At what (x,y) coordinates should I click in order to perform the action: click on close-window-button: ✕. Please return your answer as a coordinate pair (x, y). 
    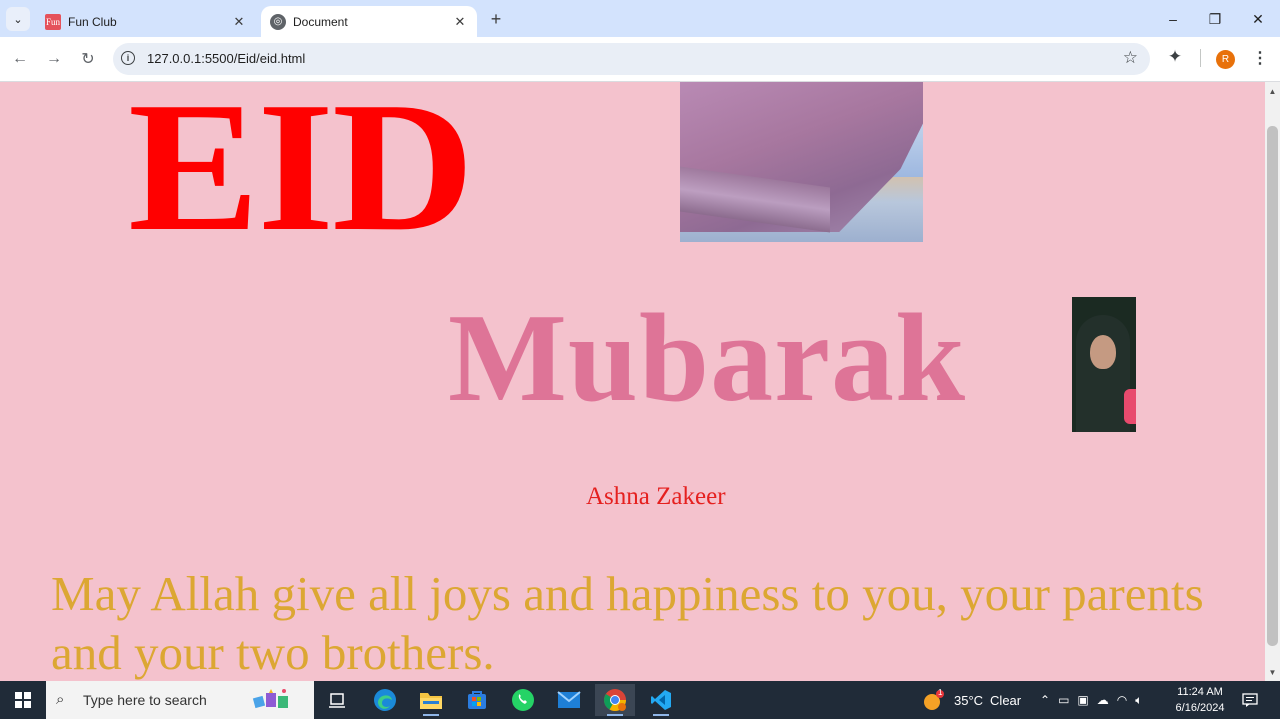
    Looking at the image, I should click on (1258, 19).